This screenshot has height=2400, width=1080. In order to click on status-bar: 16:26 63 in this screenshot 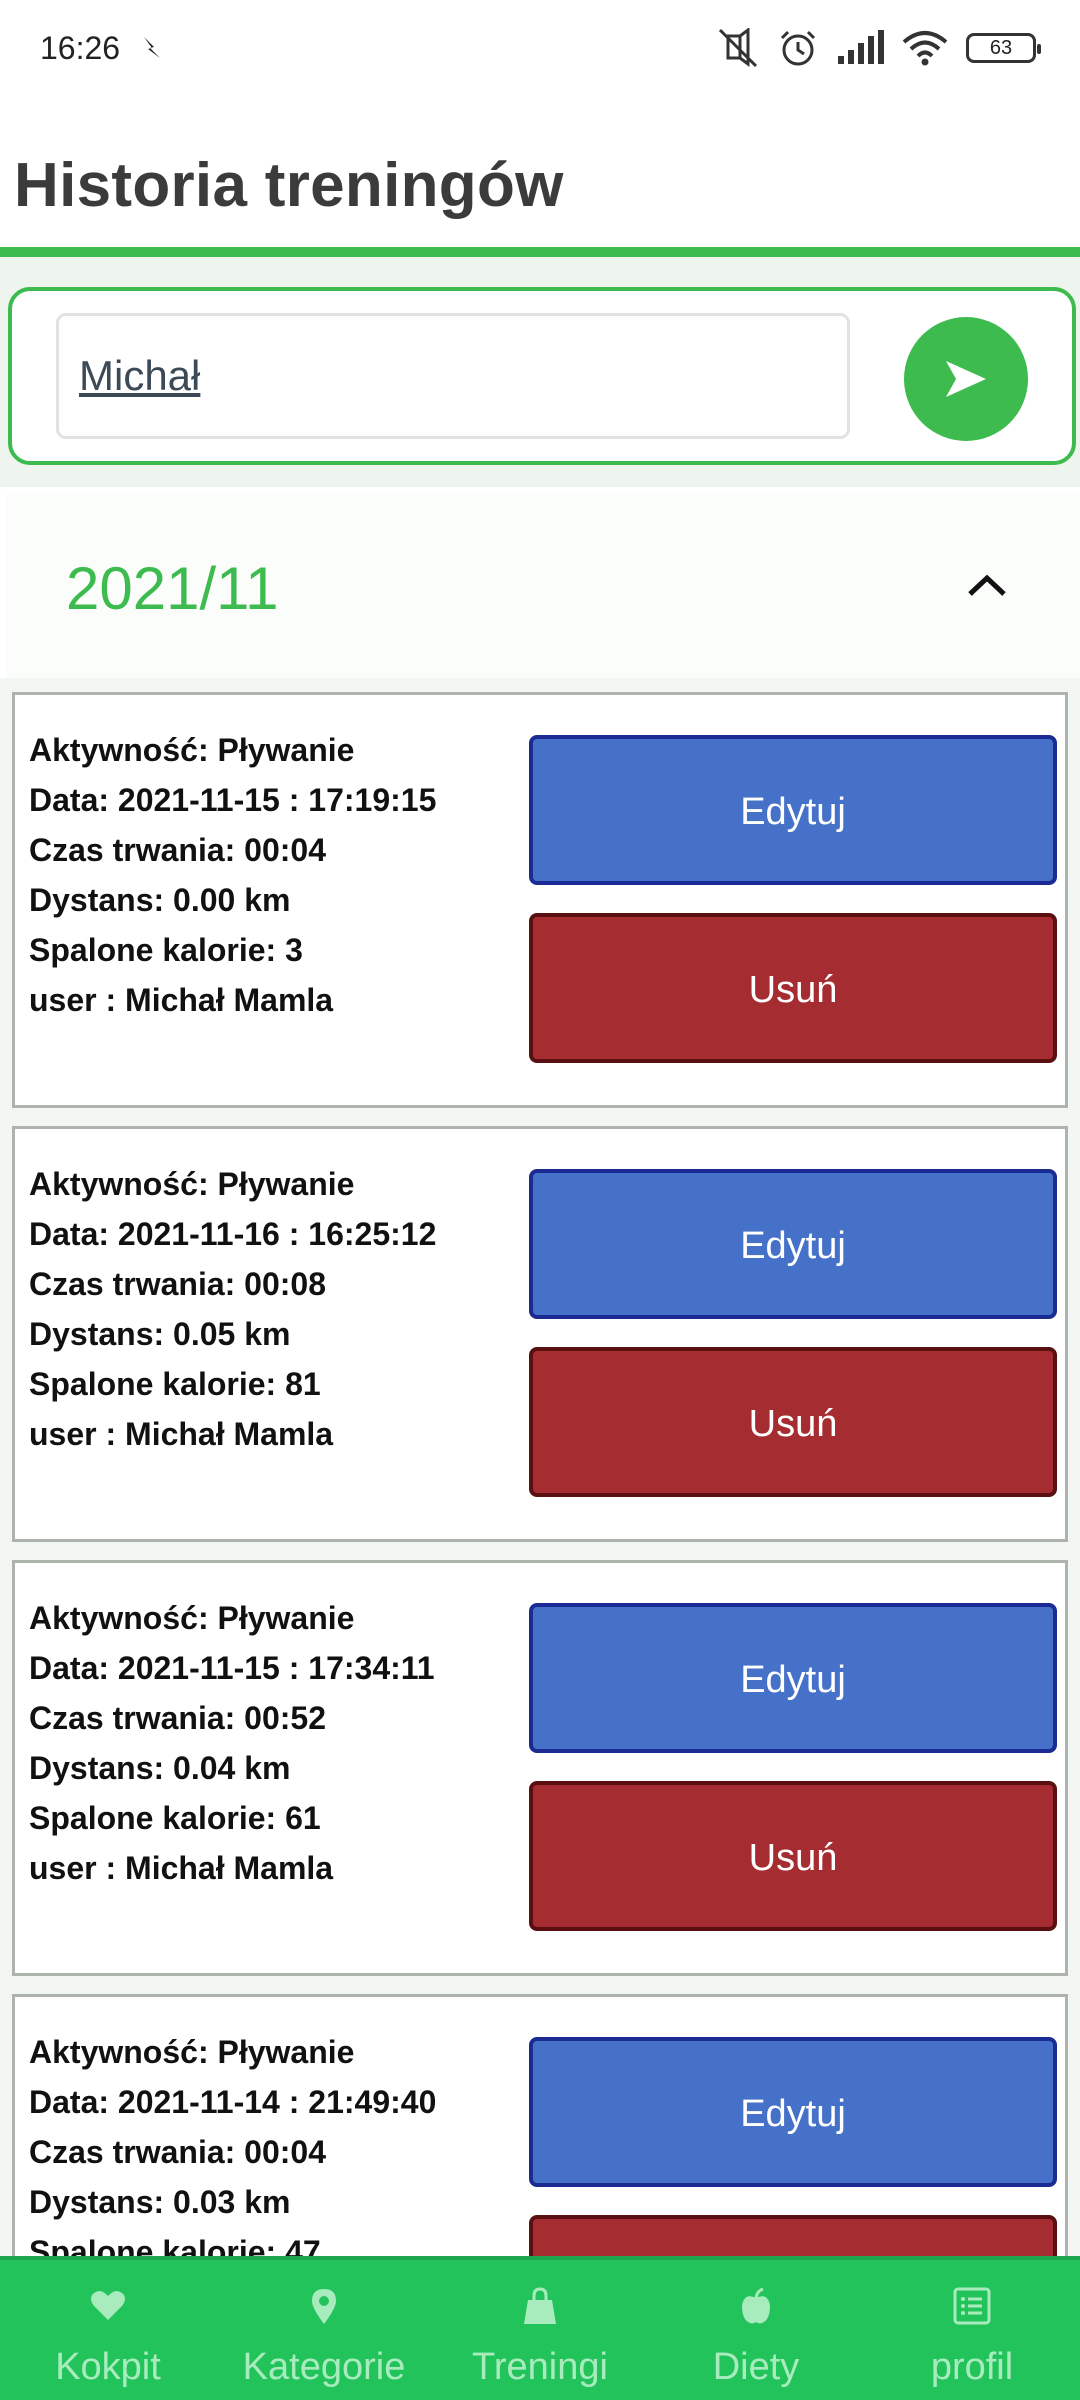, I will do `click(540, 48)`.